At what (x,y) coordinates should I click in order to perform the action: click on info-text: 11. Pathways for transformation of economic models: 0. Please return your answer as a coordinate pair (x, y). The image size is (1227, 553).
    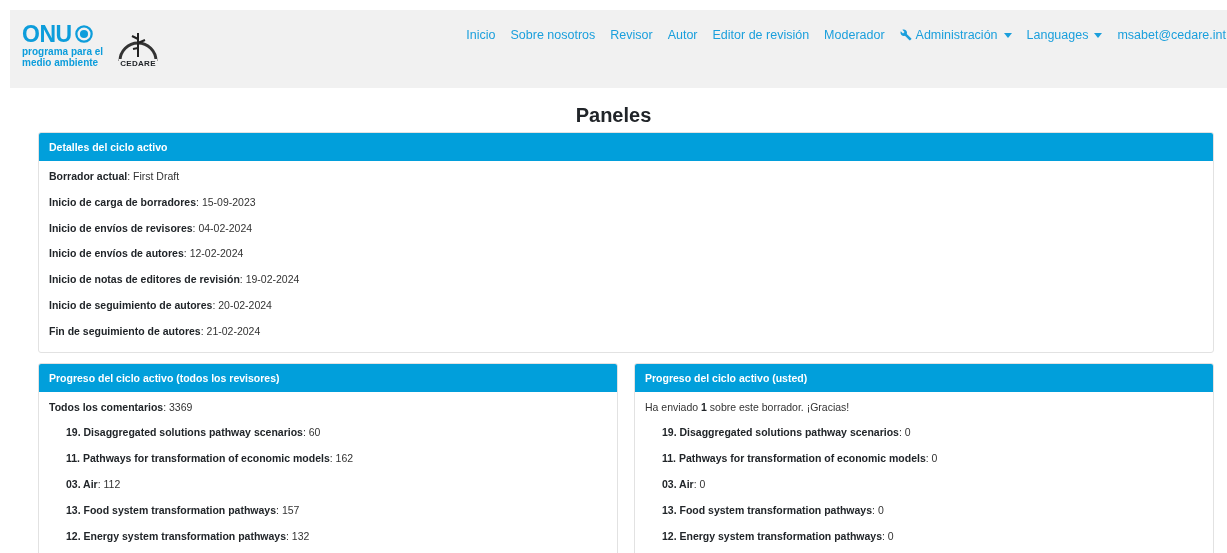
    Looking at the image, I should click on (800, 458).